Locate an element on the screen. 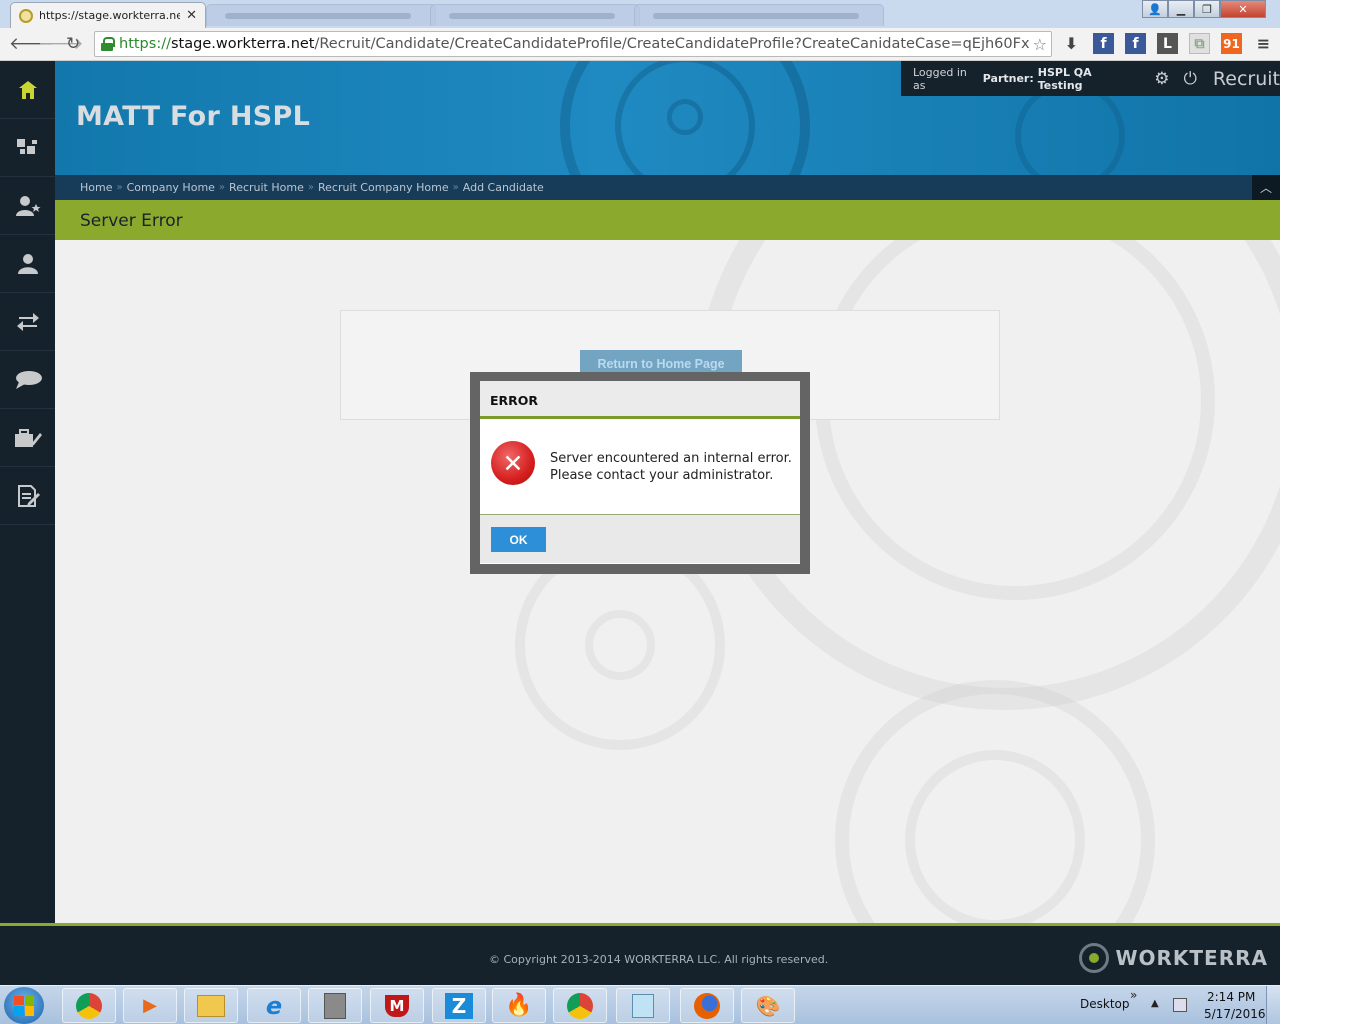  profile-icon: 👤 is located at coordinates (1155, 9).